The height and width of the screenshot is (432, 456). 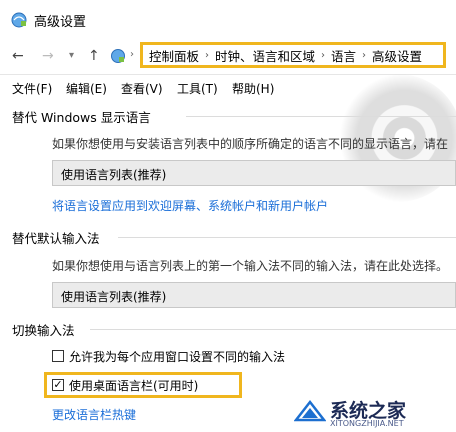 What do you see at coordinates (81, 117) in the screenshot?
I see `section-title-display-language: 替代 Windows 显示语言` at bounding box center [81, 117].